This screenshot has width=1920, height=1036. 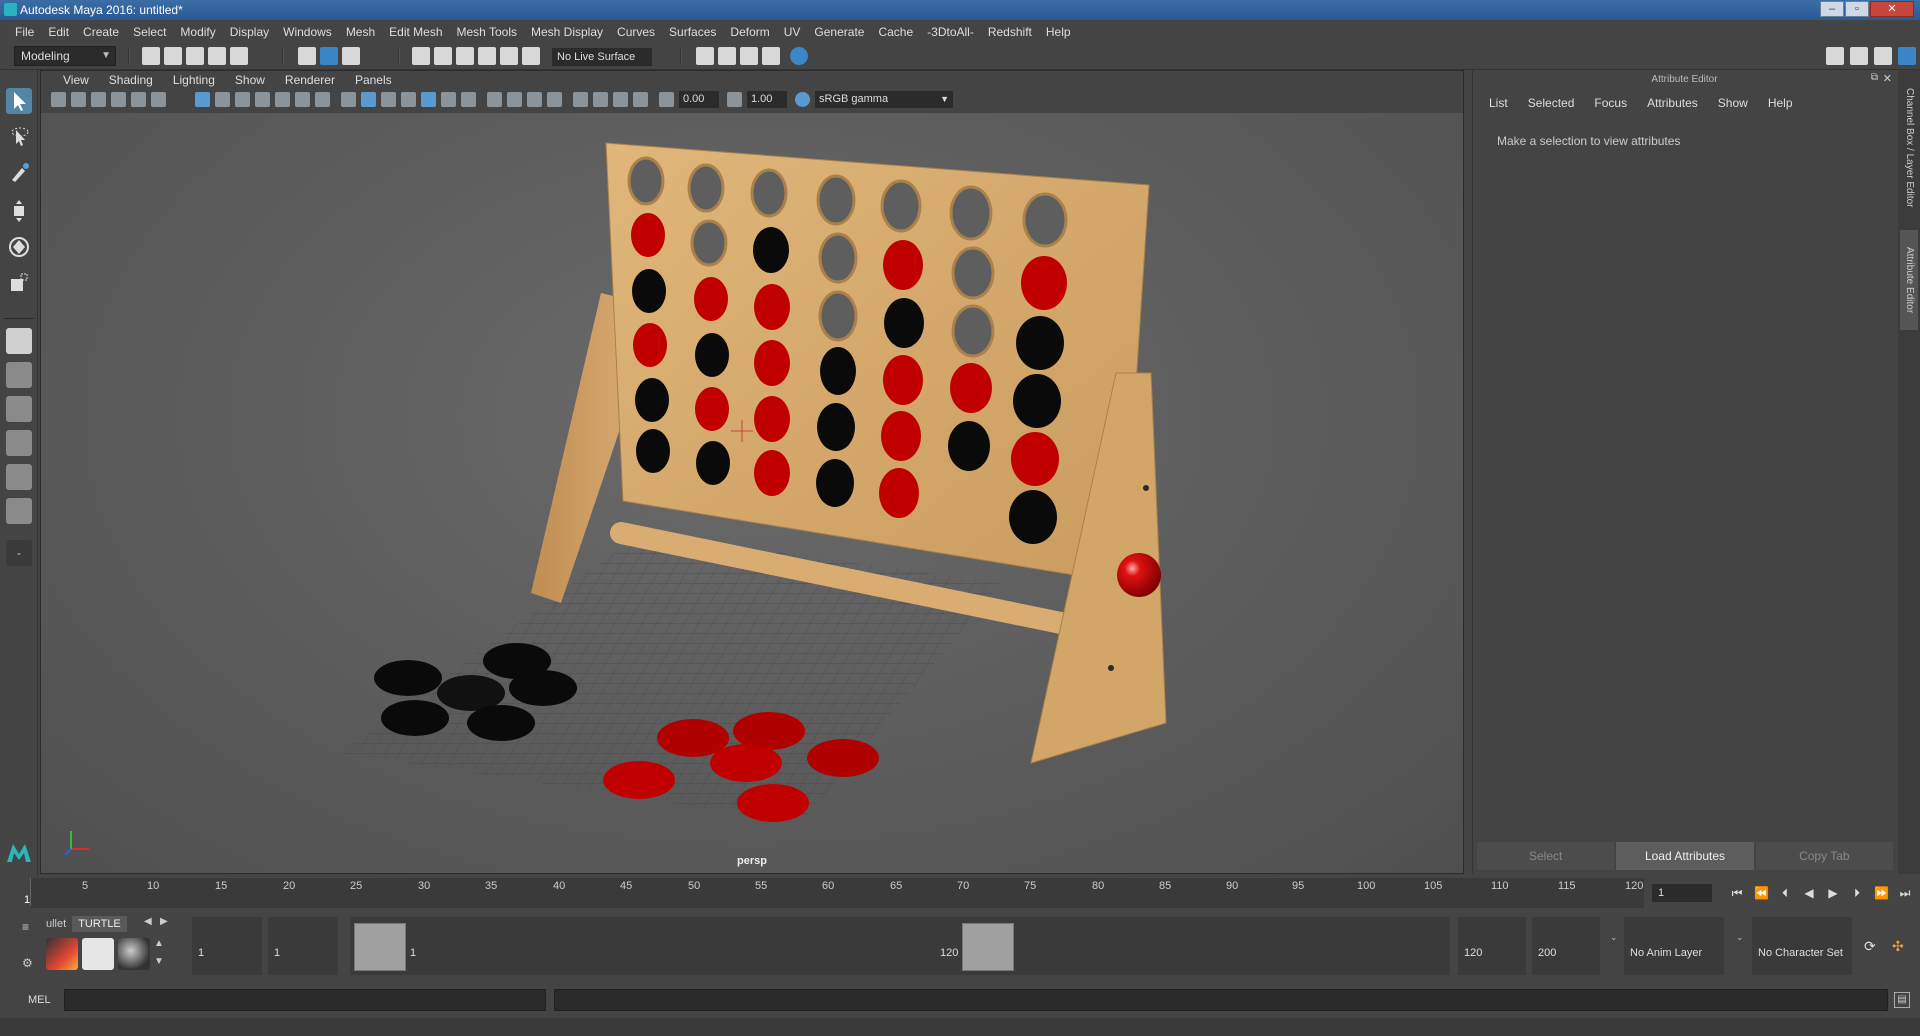 What do you see at coordinates (303, 946) in the screenshot?
I see `animation-start-field: 1` at bounding box center [303, 946].